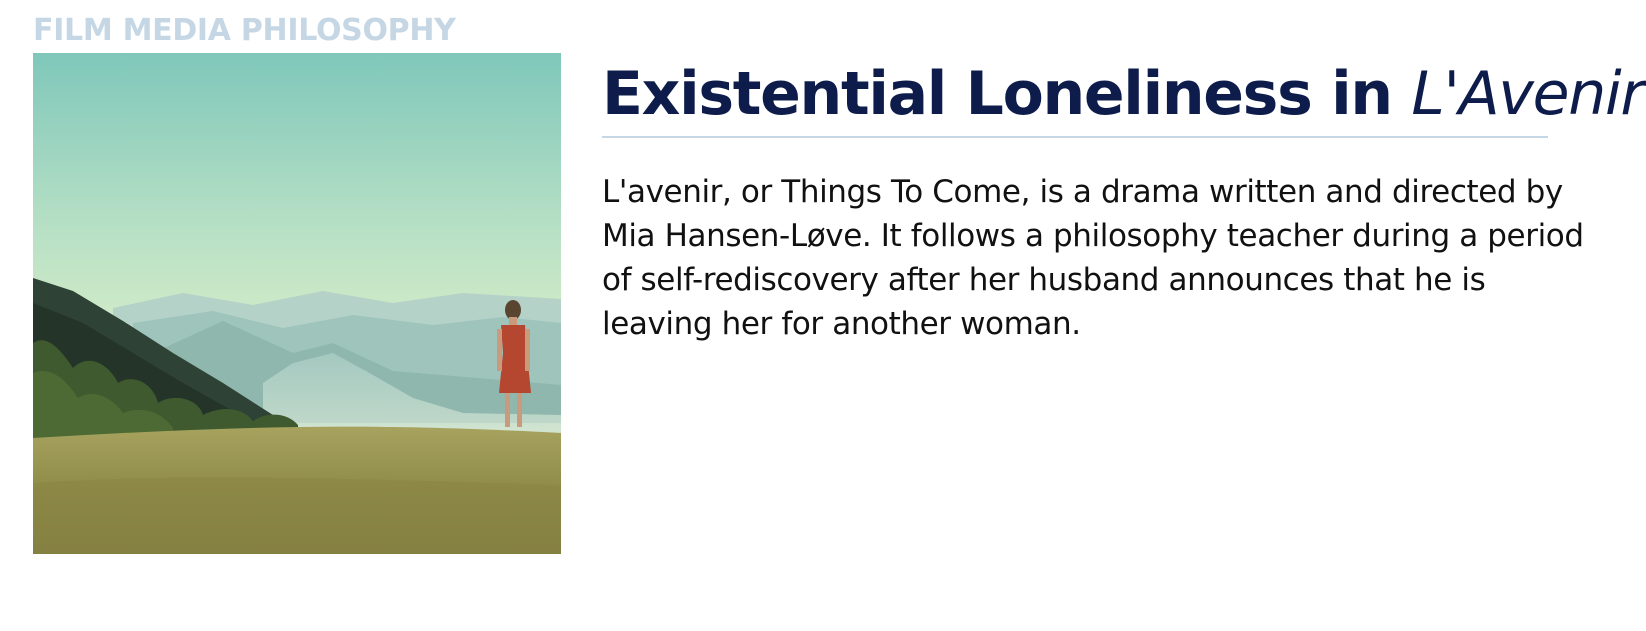 Image resolution: width=1646 pixels, height=631 pixels. What do you see at coordinates (1075, 137) in the screenshot?
I see `title-divider` at bounding box center [1075, 137].